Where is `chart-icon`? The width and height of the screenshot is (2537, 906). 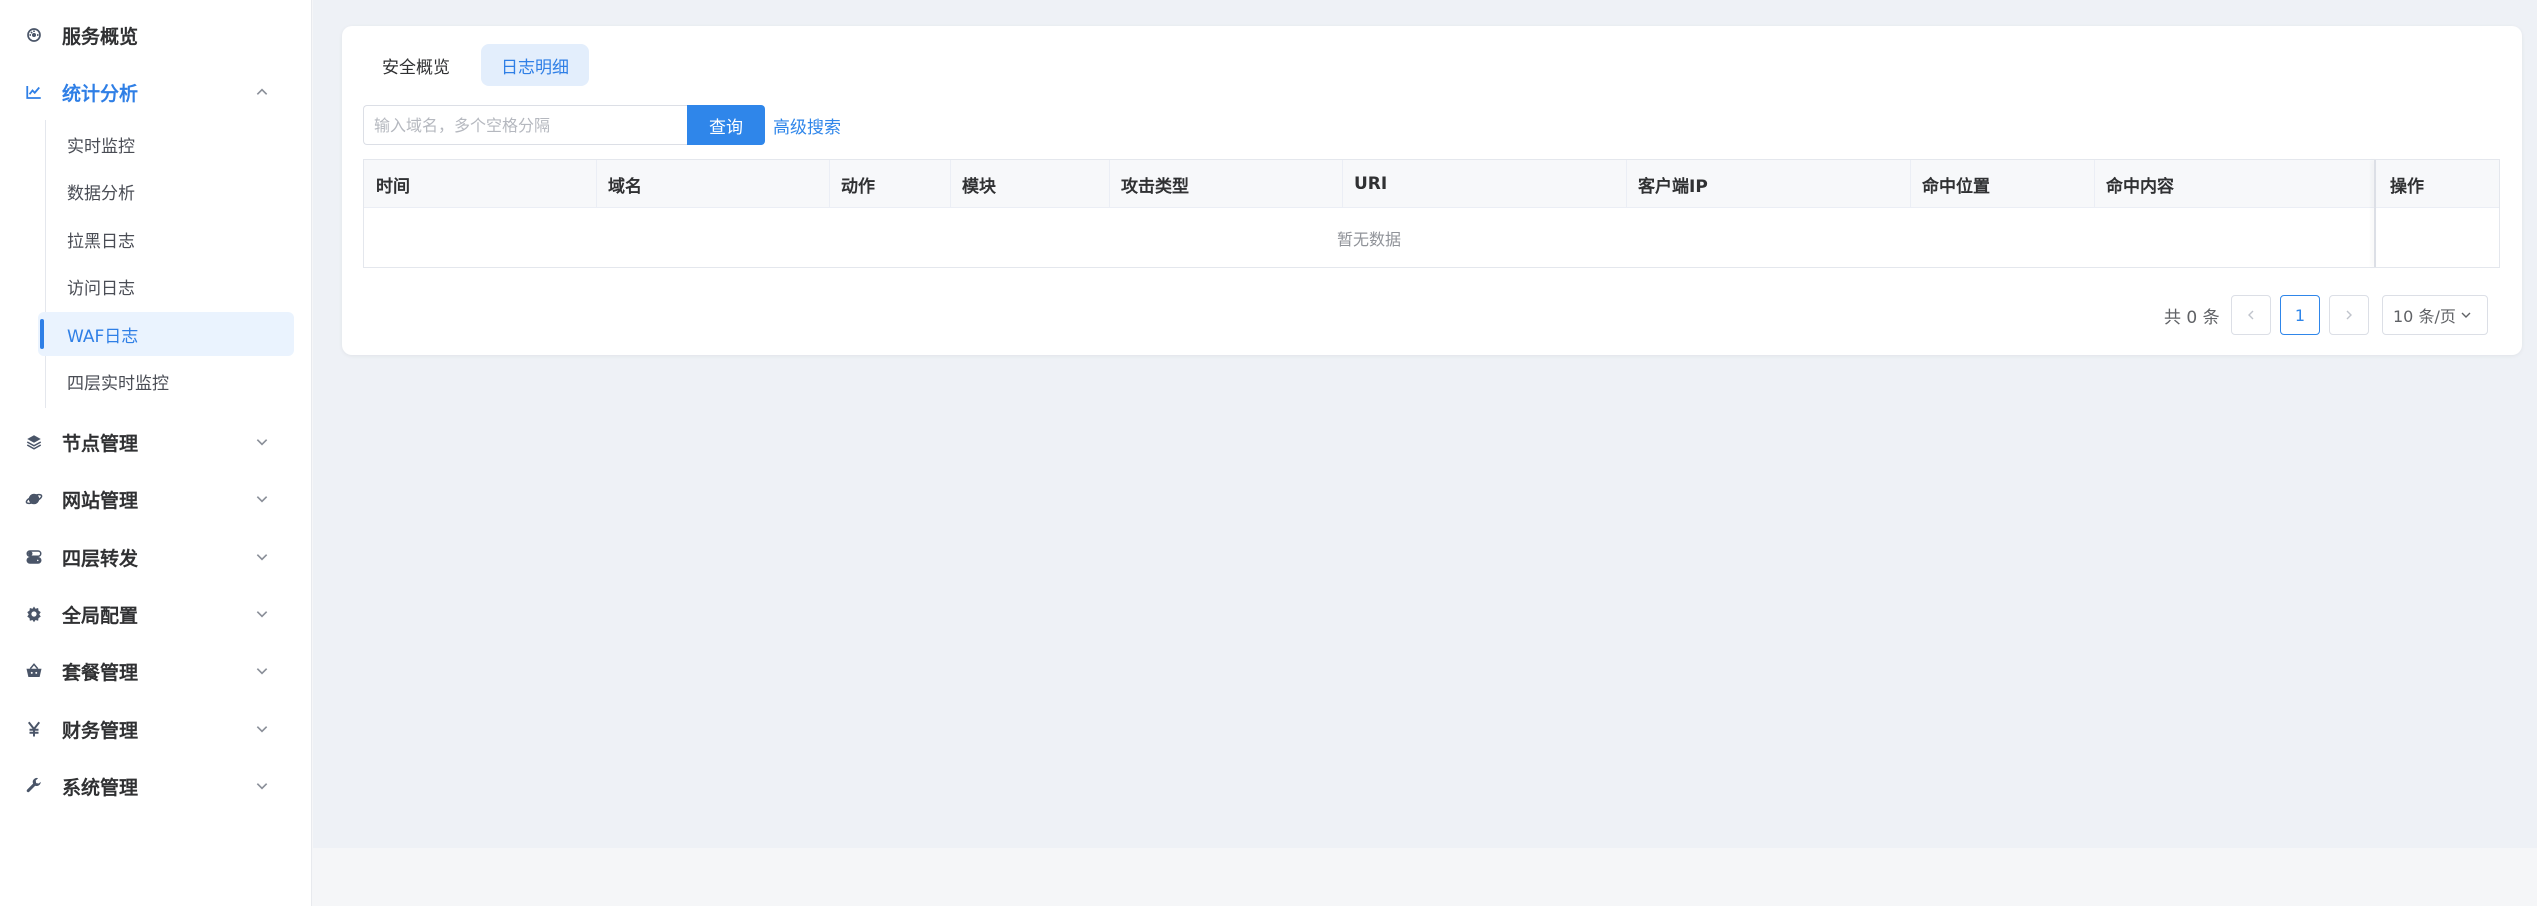 chart-icon is located at coordinates (34, 92).